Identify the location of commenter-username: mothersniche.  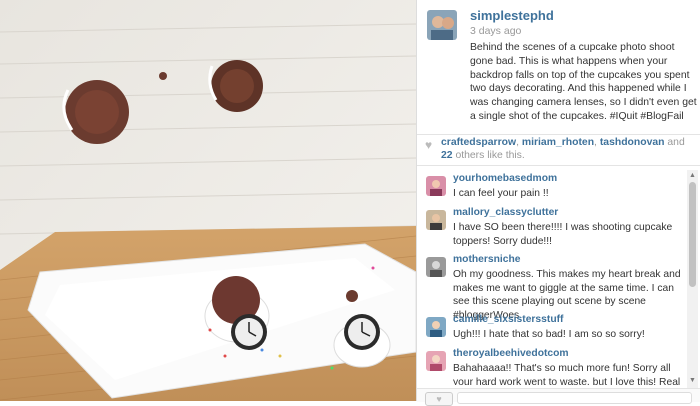
(487, 259).